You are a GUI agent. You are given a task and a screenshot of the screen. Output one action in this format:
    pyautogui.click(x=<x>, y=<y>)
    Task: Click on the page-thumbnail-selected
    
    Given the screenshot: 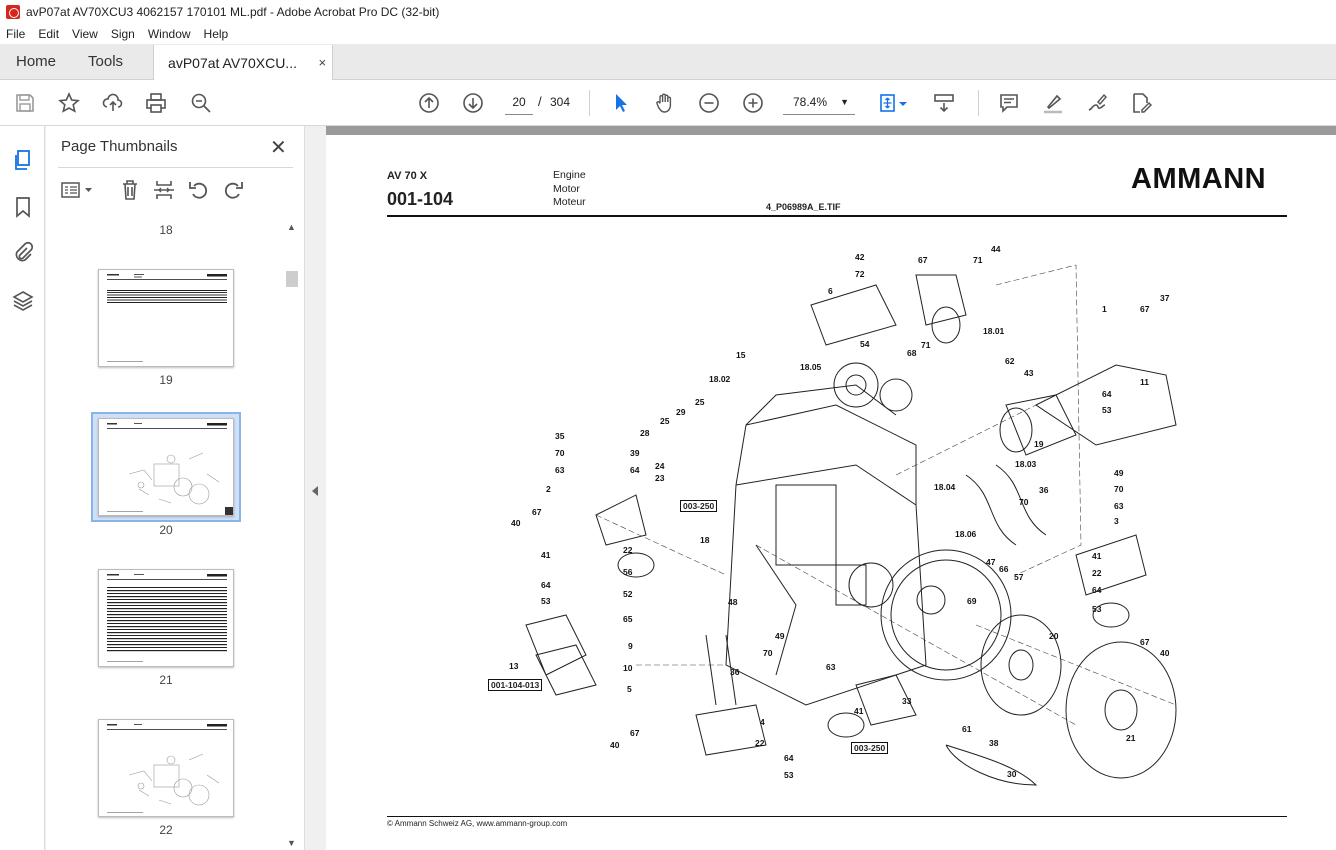 What is the action you would take?
    pyautogui.click(x=166, y=467)
    